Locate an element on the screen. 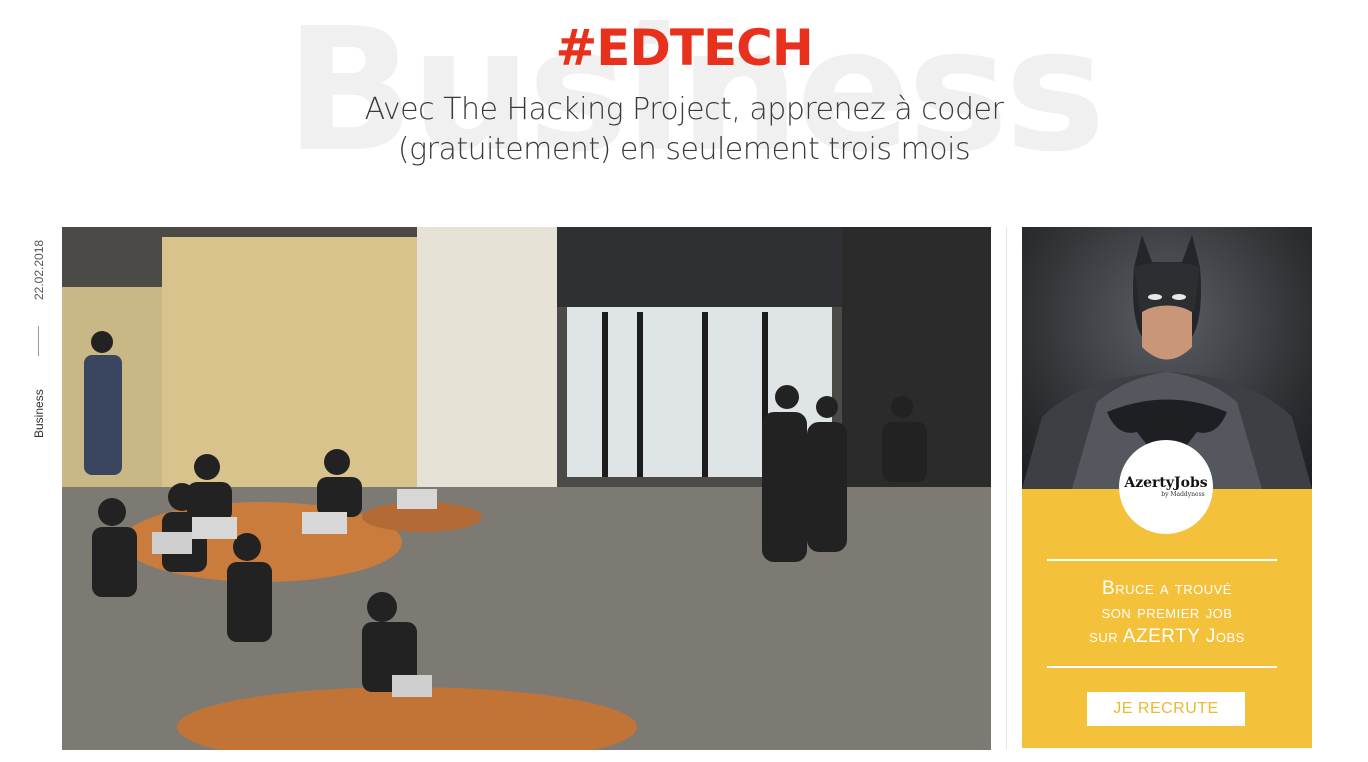 This screenshot has height=762, width=1368. headline-line-2: (gratuitement) en seulement trois mois is located at coordinates (684, 149).